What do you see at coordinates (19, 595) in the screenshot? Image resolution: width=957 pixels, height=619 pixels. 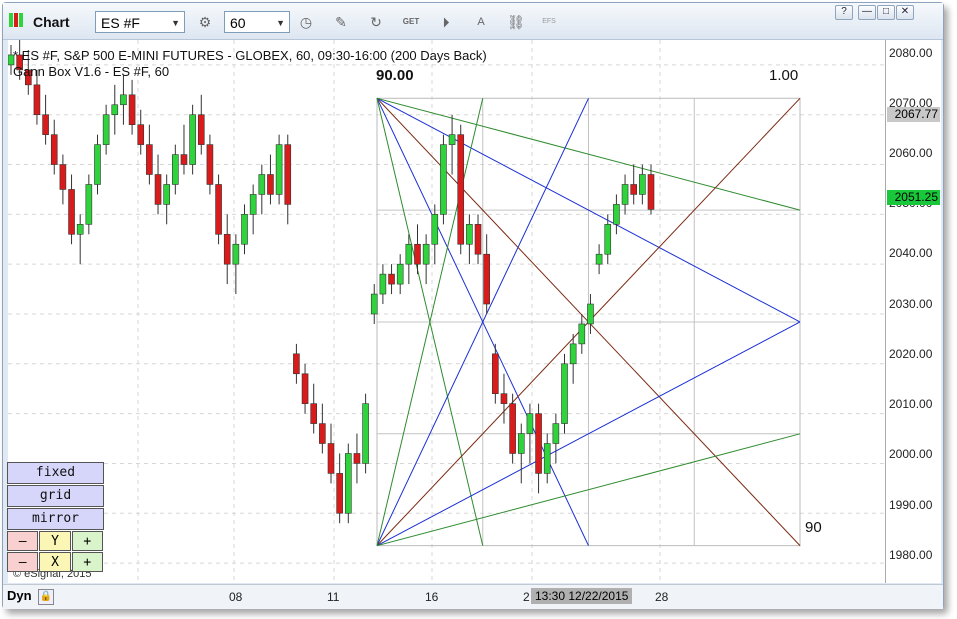 I see `dyn-label: Dyn` at bounding box center [19, 595].